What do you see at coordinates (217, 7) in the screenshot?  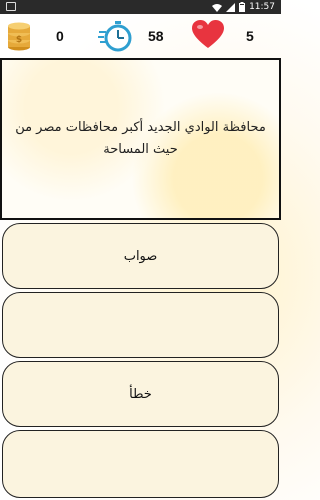 I see `wifi-icon` at bounding box center [217, 7].